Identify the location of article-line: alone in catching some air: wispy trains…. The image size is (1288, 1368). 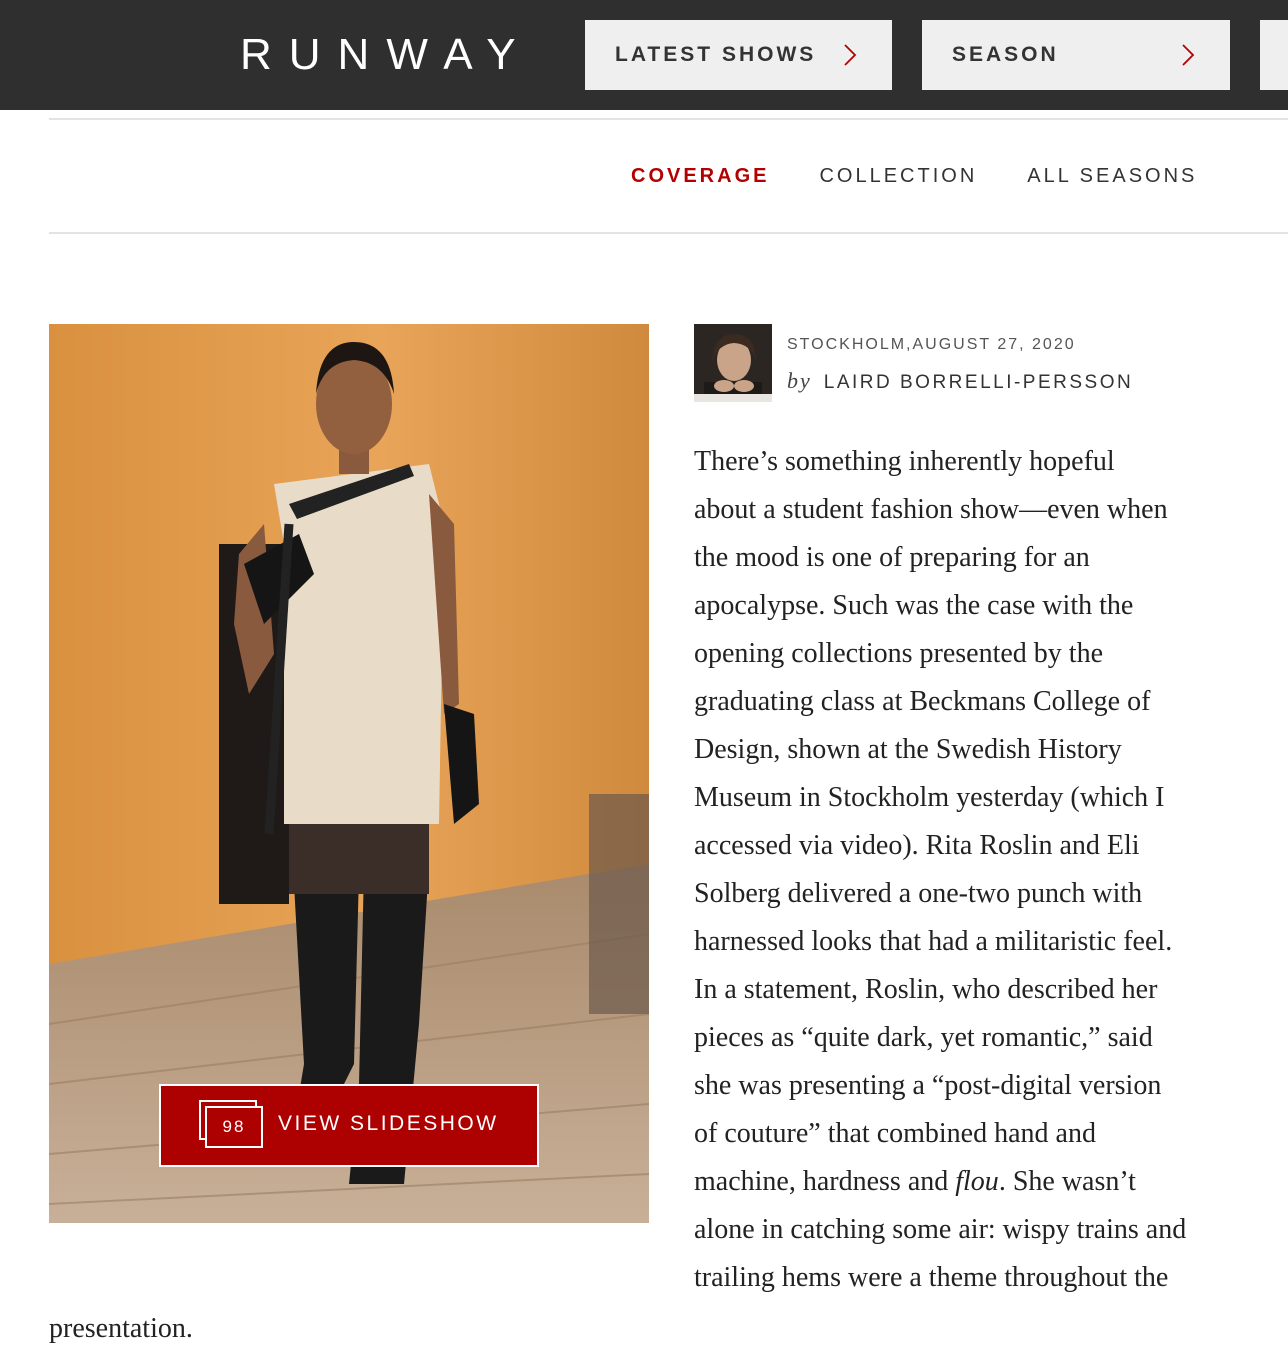
(940, 1229).